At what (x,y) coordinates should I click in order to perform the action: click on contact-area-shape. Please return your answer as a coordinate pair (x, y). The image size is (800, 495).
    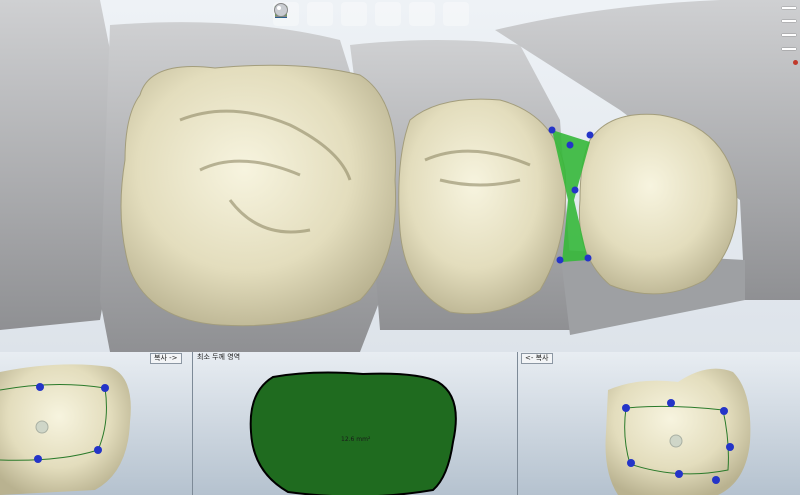
    Looking at the image, I should click on (353, 433).